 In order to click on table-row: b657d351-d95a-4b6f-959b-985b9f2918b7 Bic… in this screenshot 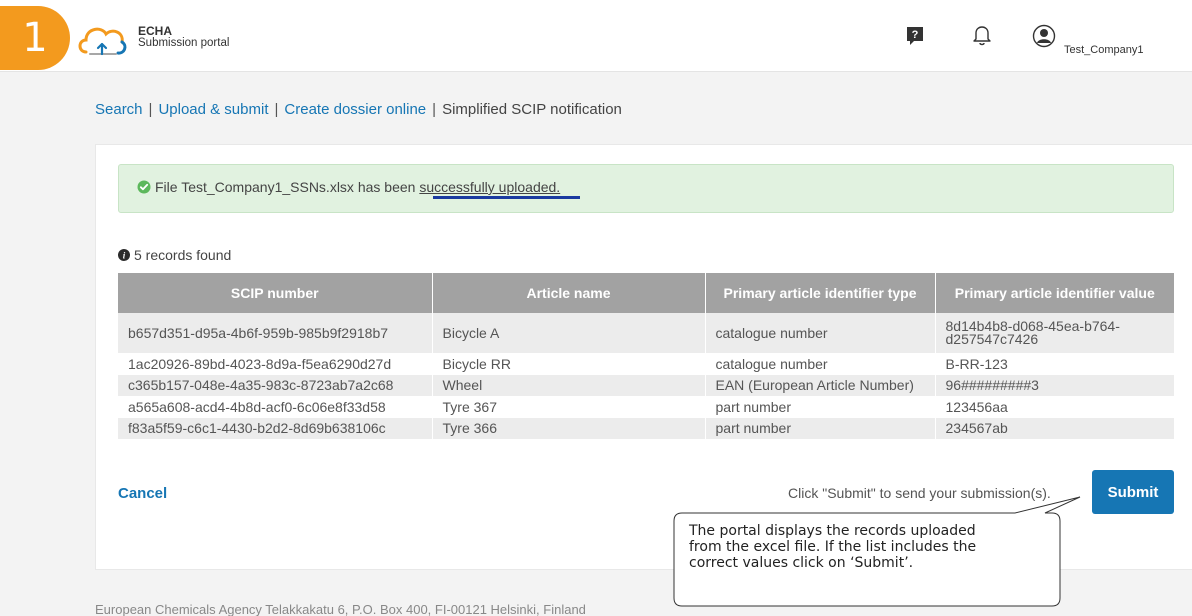, I will do `click(646, 333)`.